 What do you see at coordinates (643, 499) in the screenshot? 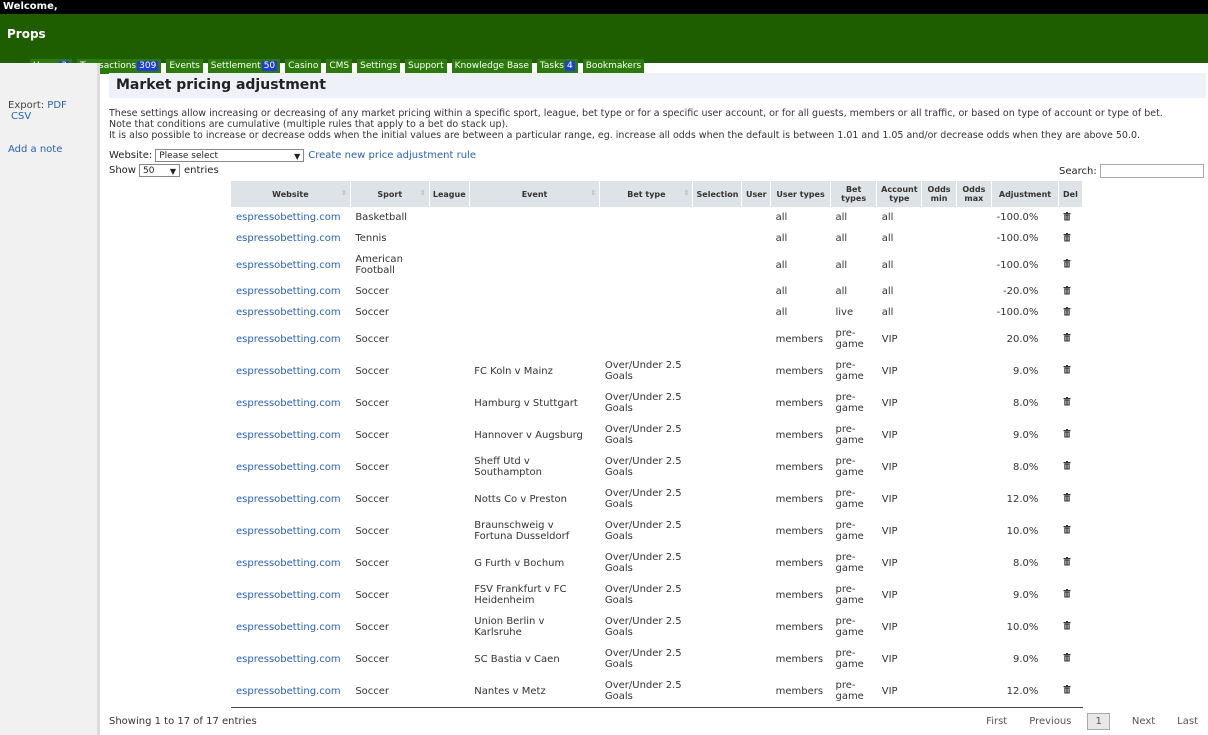
I see `table-cell: Over/Under 2.5 Goals` at bounding box center [643, 499].